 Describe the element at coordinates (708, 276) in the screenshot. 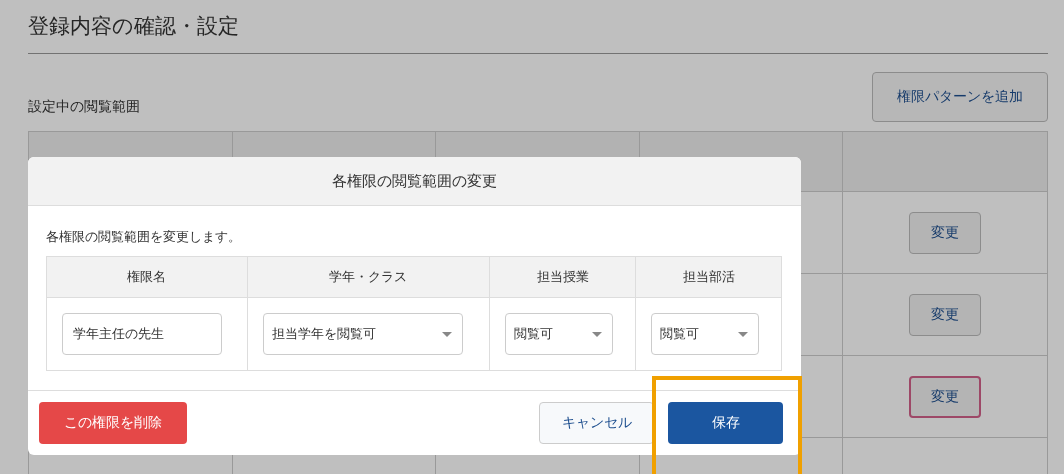

I see `column-header: 担当部活` at that location.